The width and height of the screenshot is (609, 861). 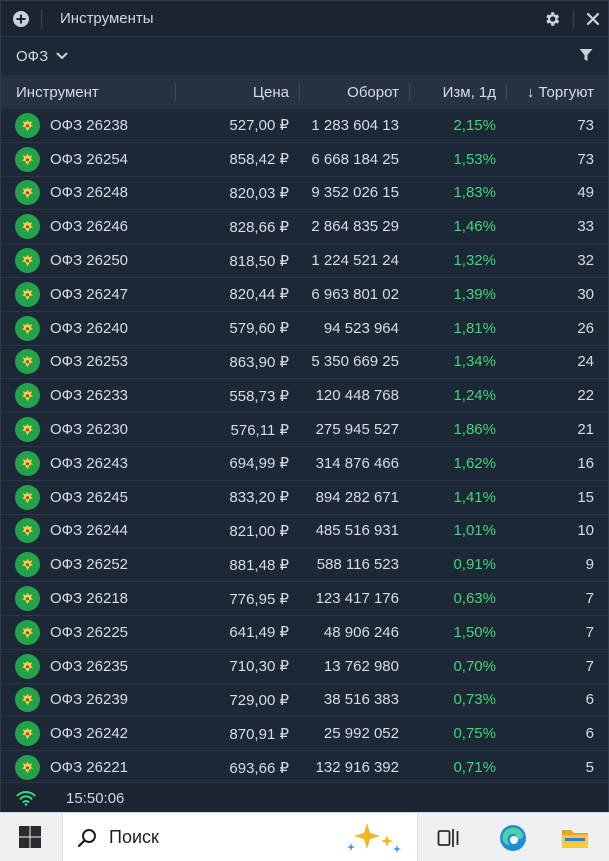 I want to click on price-cell: 870,91 ₽, so click(x=259, y=734).